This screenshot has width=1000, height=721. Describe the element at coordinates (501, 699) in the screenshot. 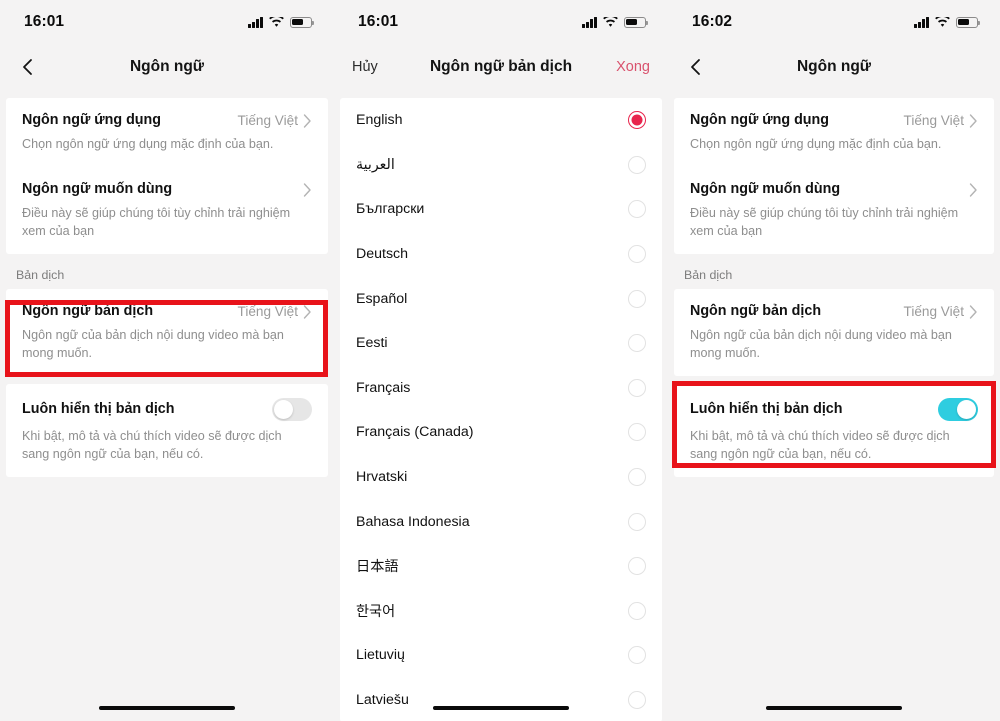

I see `language-list-item: Latviešu` at that location.